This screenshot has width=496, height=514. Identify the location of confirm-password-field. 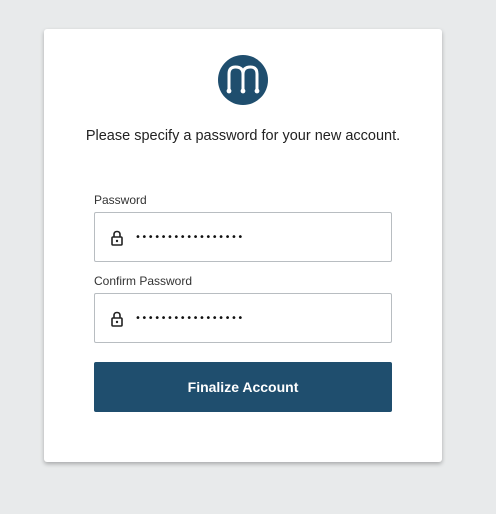
(243, 318).